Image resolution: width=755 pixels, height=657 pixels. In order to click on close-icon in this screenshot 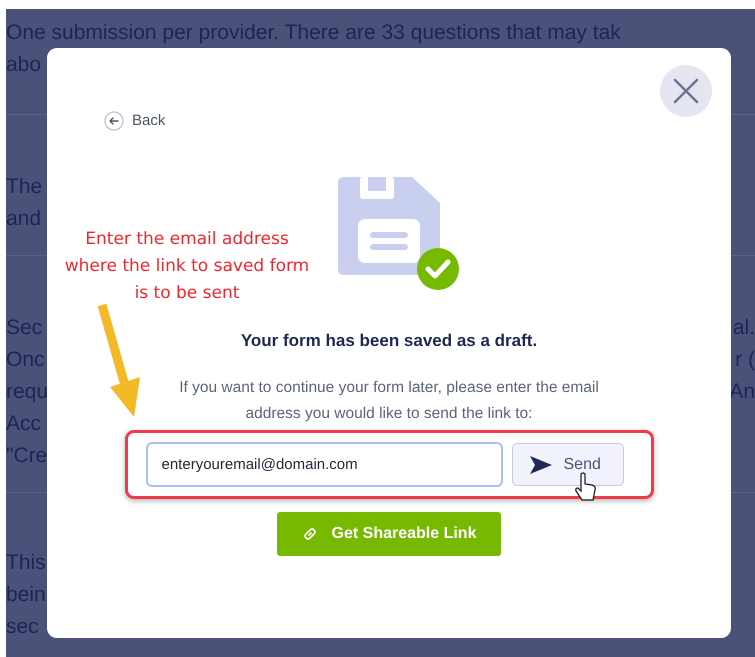, I will do `click(686, 91)`.